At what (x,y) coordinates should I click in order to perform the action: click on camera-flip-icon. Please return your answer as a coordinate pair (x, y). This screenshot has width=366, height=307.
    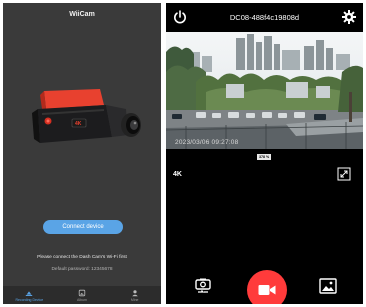
    Looking at the image, I should click on (203, 286).